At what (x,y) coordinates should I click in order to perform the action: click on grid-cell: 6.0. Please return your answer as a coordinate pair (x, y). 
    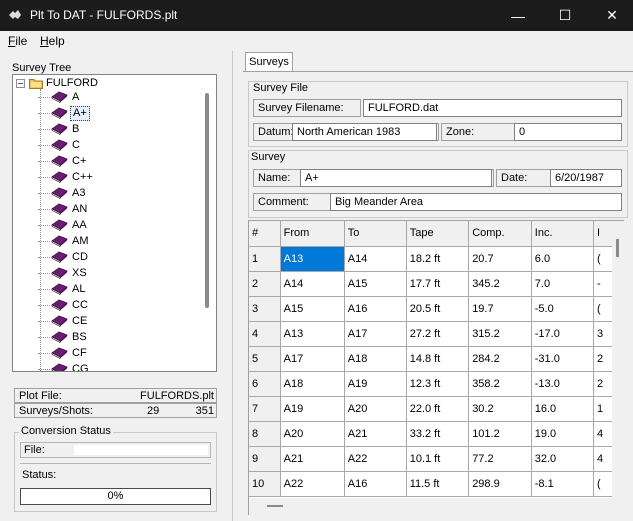
    Looking at the image, I should click on (562, 259).